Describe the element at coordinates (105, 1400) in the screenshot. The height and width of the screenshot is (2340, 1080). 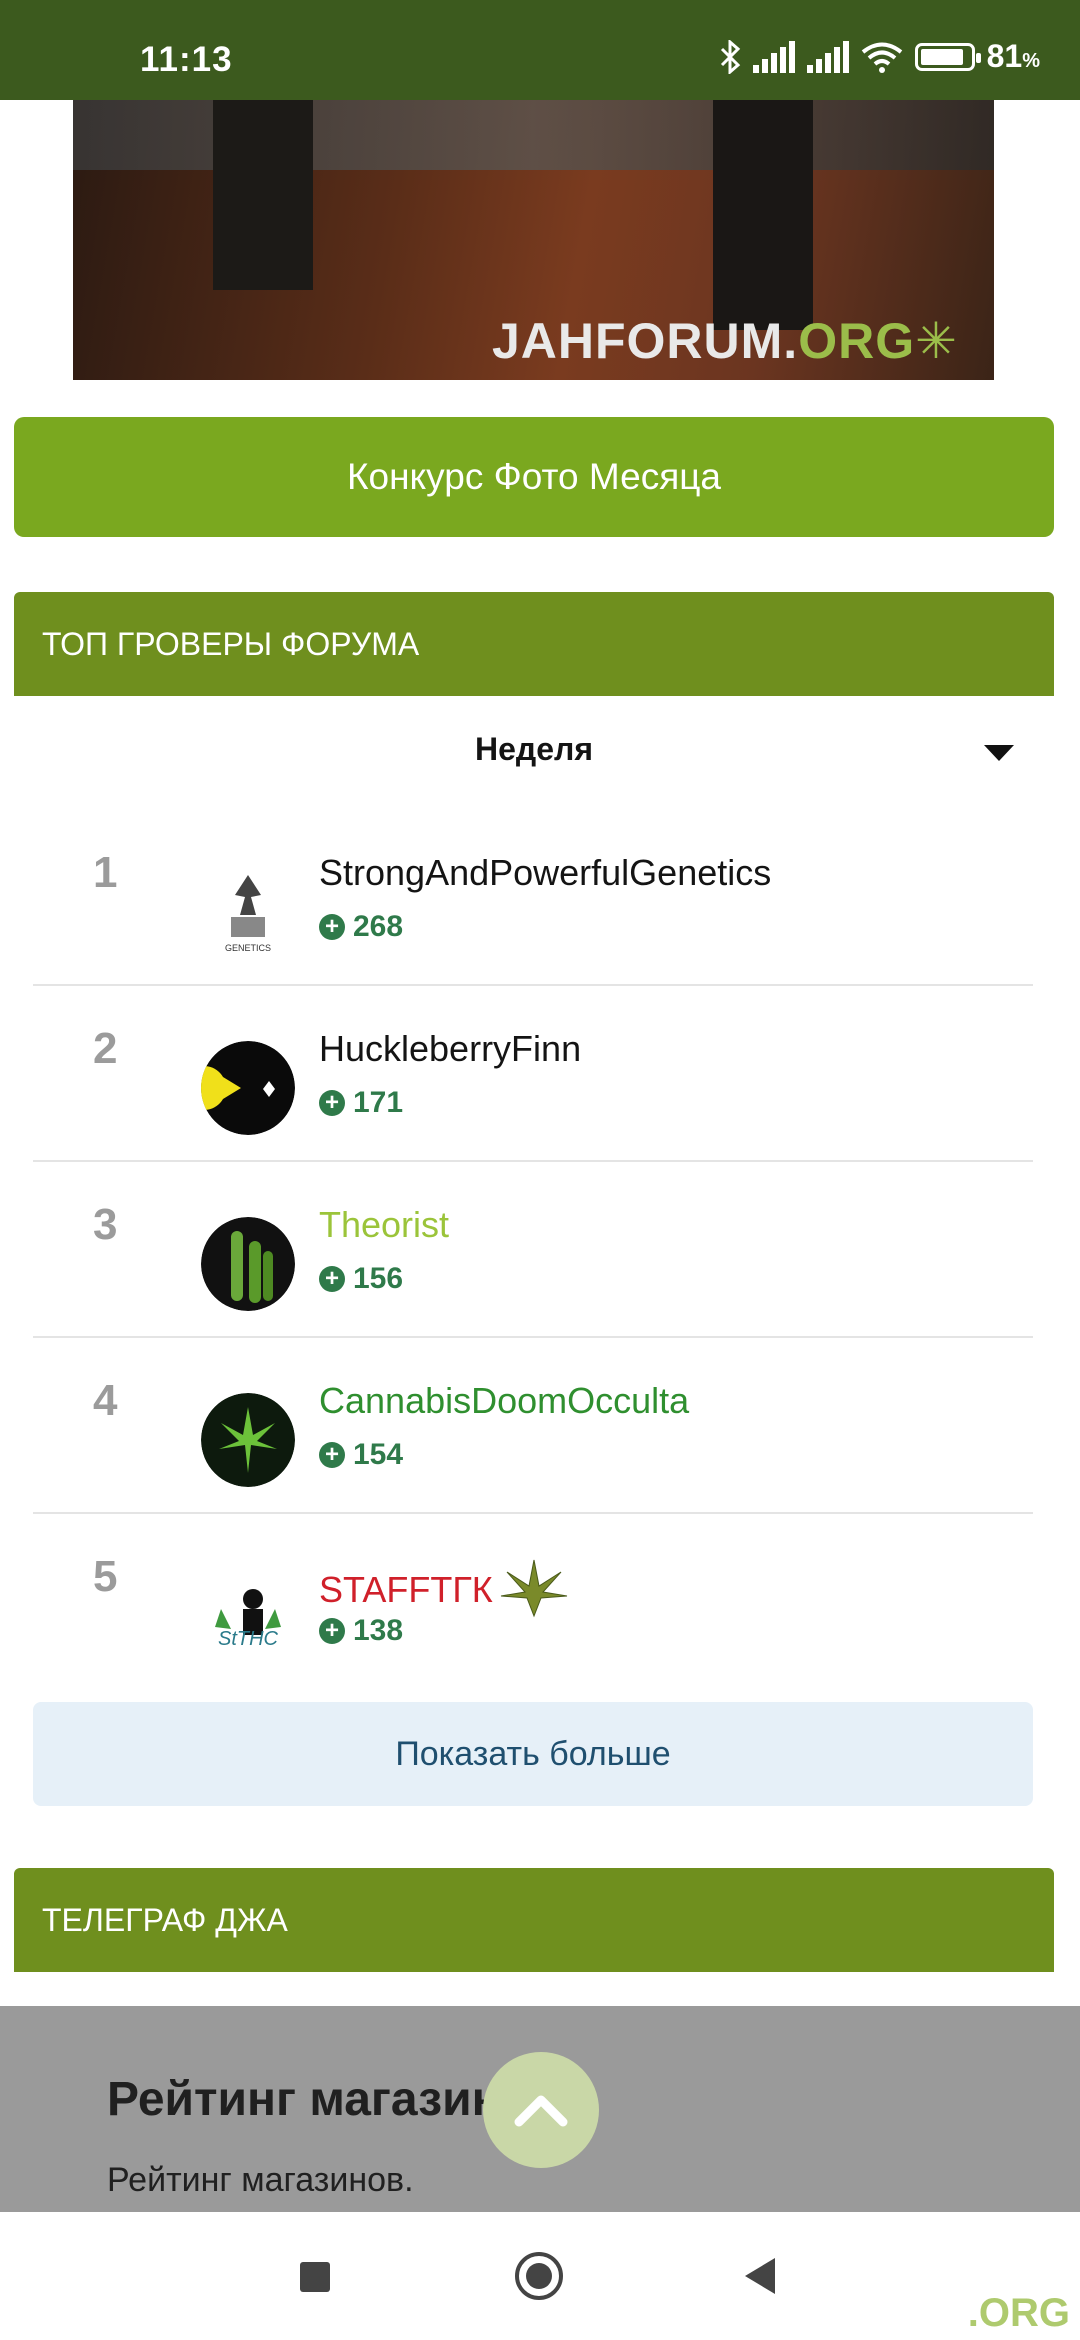
I see `rank-number: 4` at that location.